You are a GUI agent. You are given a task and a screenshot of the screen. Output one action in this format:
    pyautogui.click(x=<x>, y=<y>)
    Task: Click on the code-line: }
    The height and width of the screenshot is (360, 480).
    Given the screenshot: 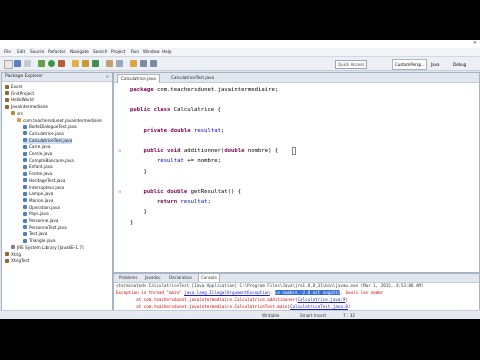 What is the action you would take?
    pyautogui.click(x=138, y=212)
    